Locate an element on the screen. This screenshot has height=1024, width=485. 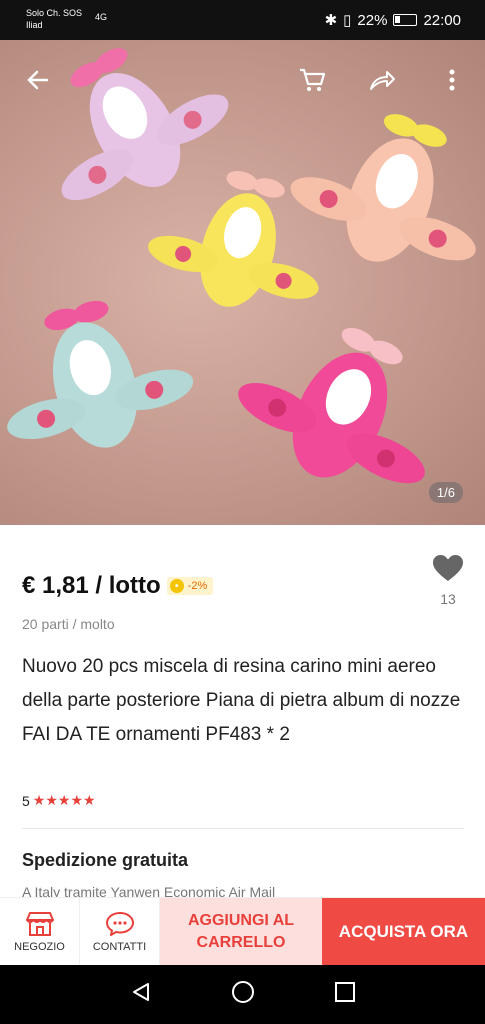
unit-info: 20 parti / molto is located at coordinates (68, 624).